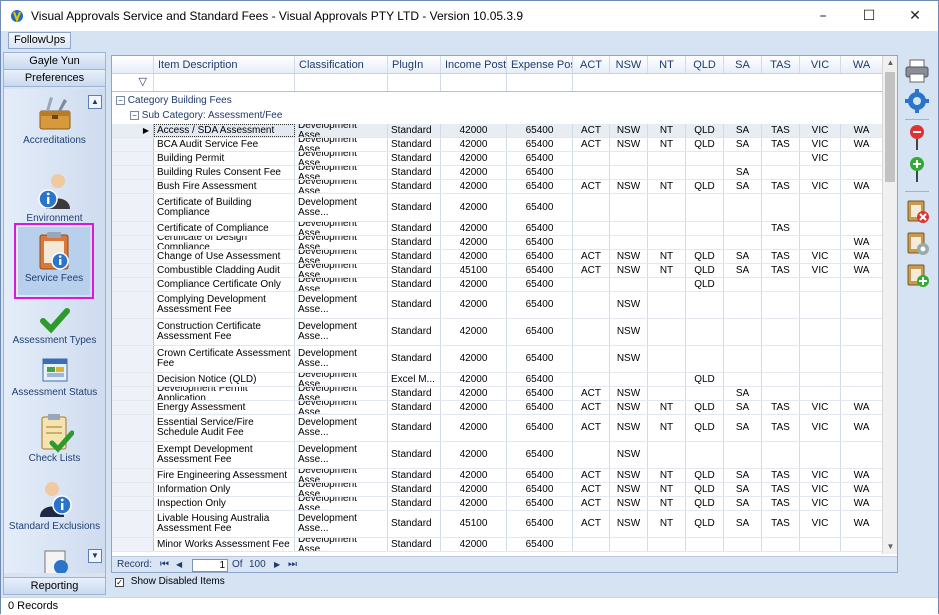 The image size is (939, 615). What do you see at coordinates (54, 511) in the screenshot?
I see `nav-item-standard-exclusions: Standard Exclusions` at bounding box center [54, 511].